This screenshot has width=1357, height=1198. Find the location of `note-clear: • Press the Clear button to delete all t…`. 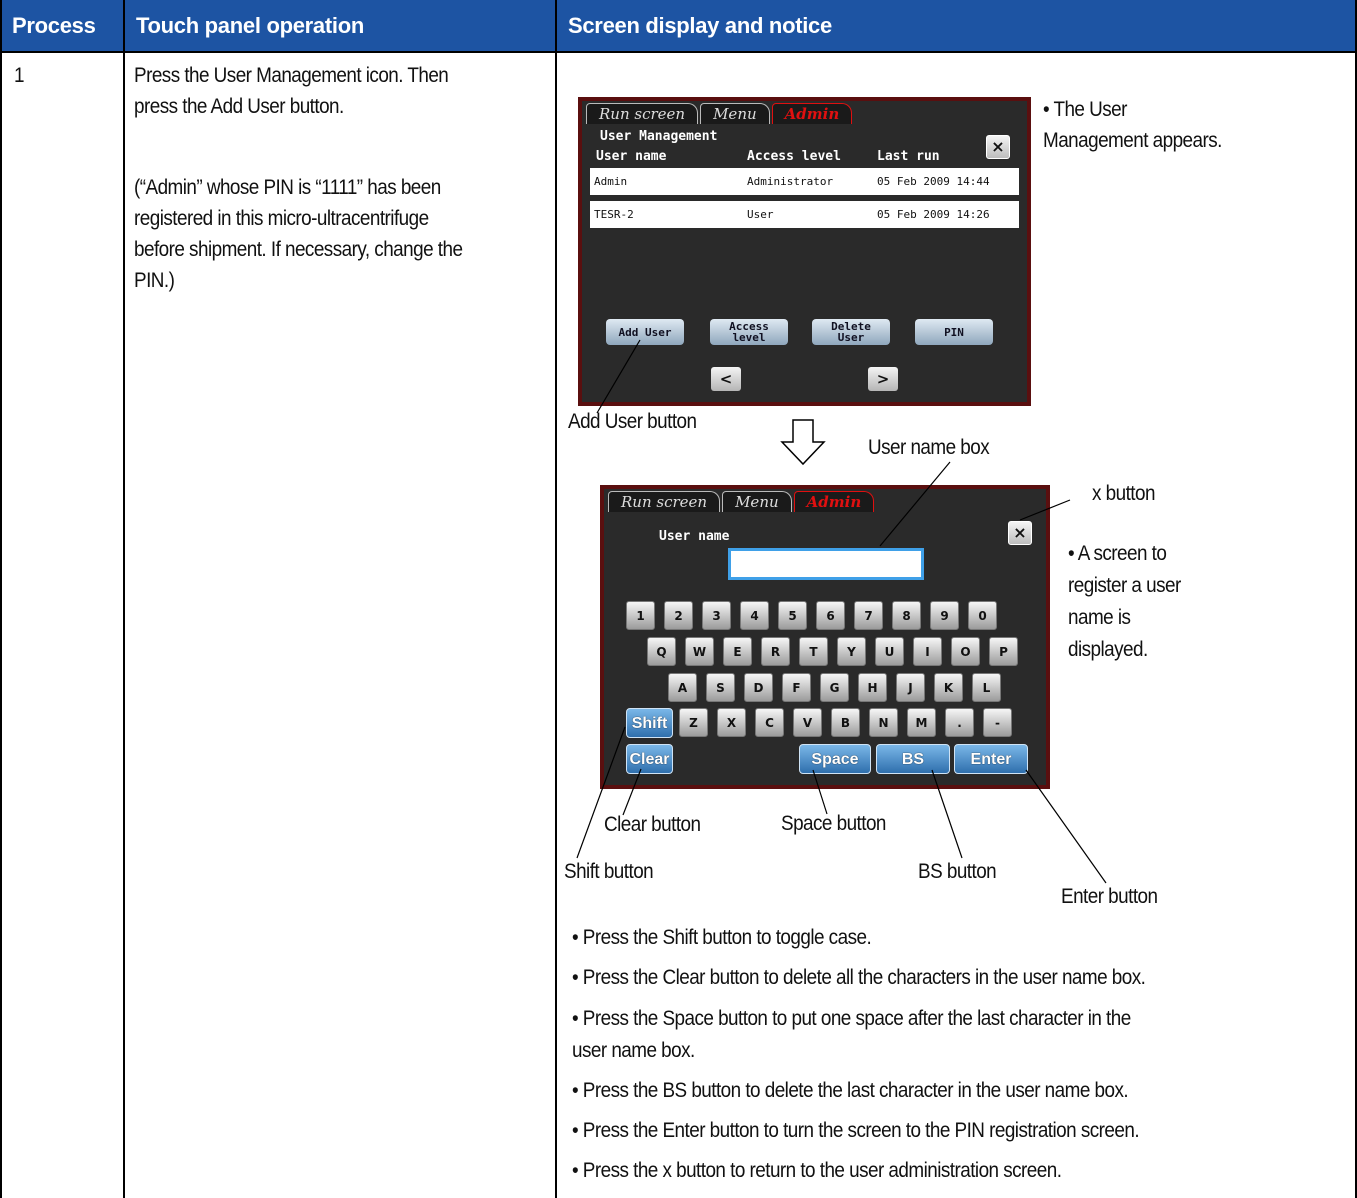

note-clear: • Press the Clear button to delete all t… is located at coordinates (859, 977).